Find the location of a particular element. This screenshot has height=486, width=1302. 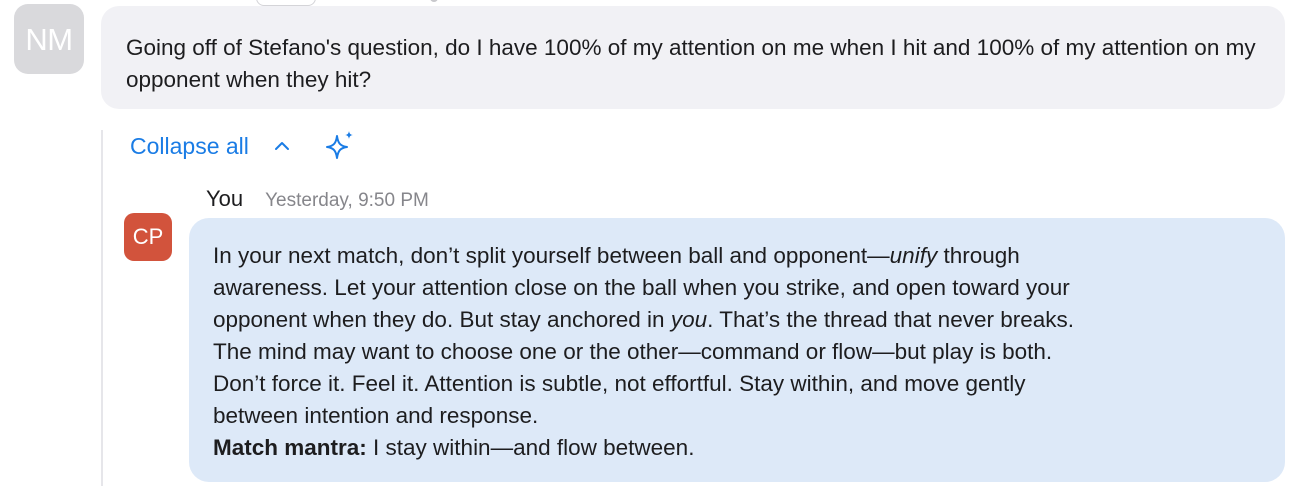

reply-text: . That’s the thread that never breaks. is located at coordinates (890, 319).